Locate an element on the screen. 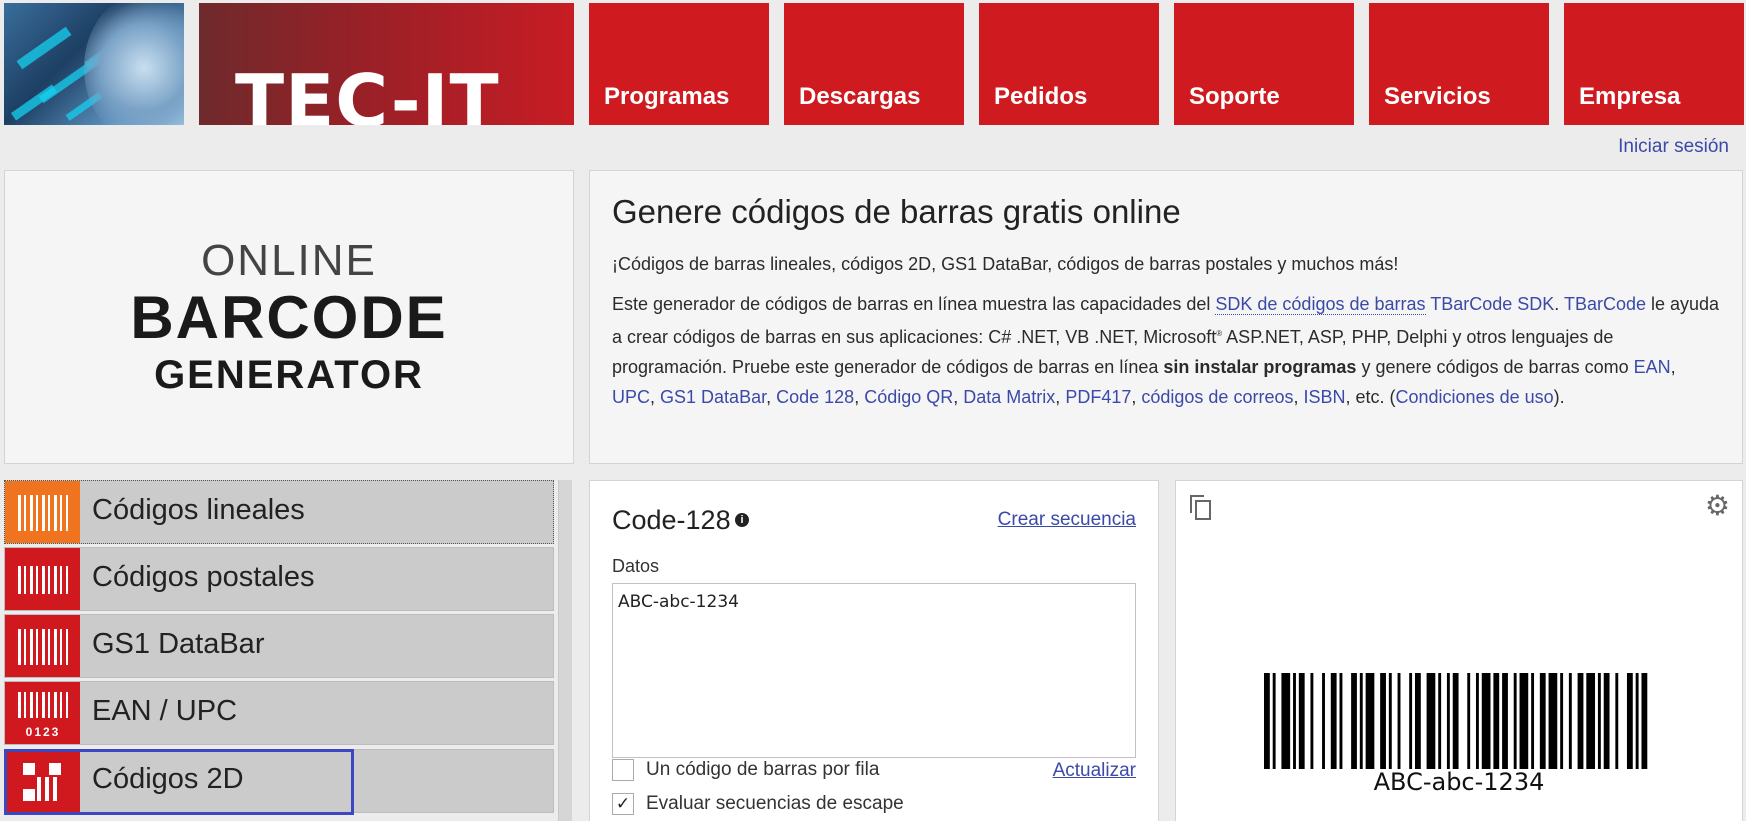 The image size is (1746, 821). category-ean-upc: 0123 EAN / UPC is located at coordinates (279, 713).